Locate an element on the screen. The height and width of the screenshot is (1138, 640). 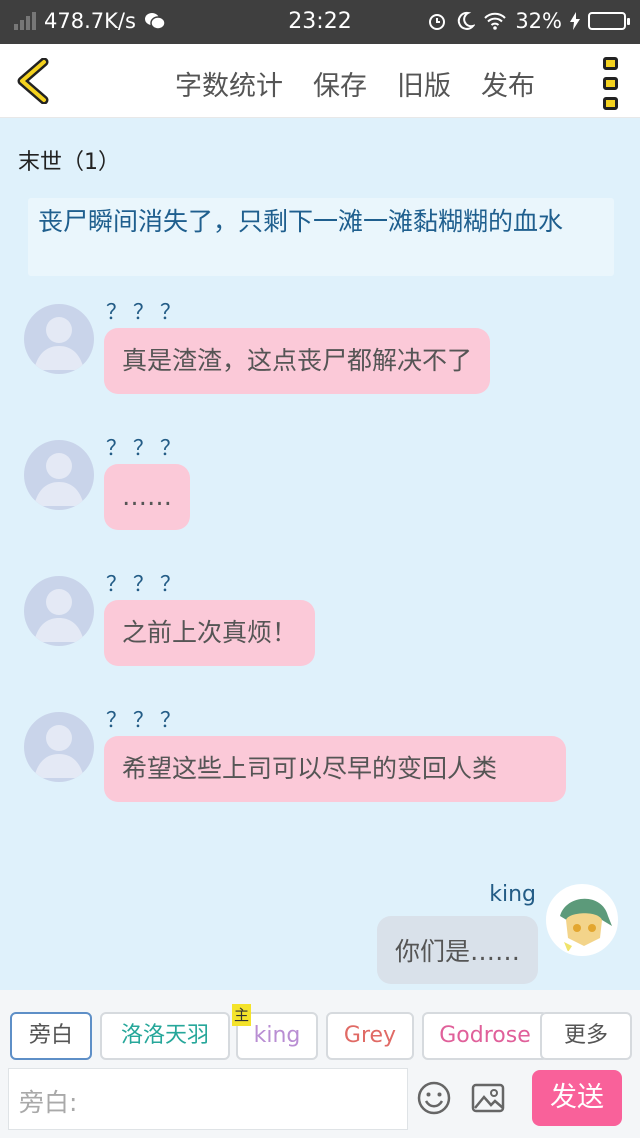
more-roles-button: 更多 is located at coordinates (586, 1036).